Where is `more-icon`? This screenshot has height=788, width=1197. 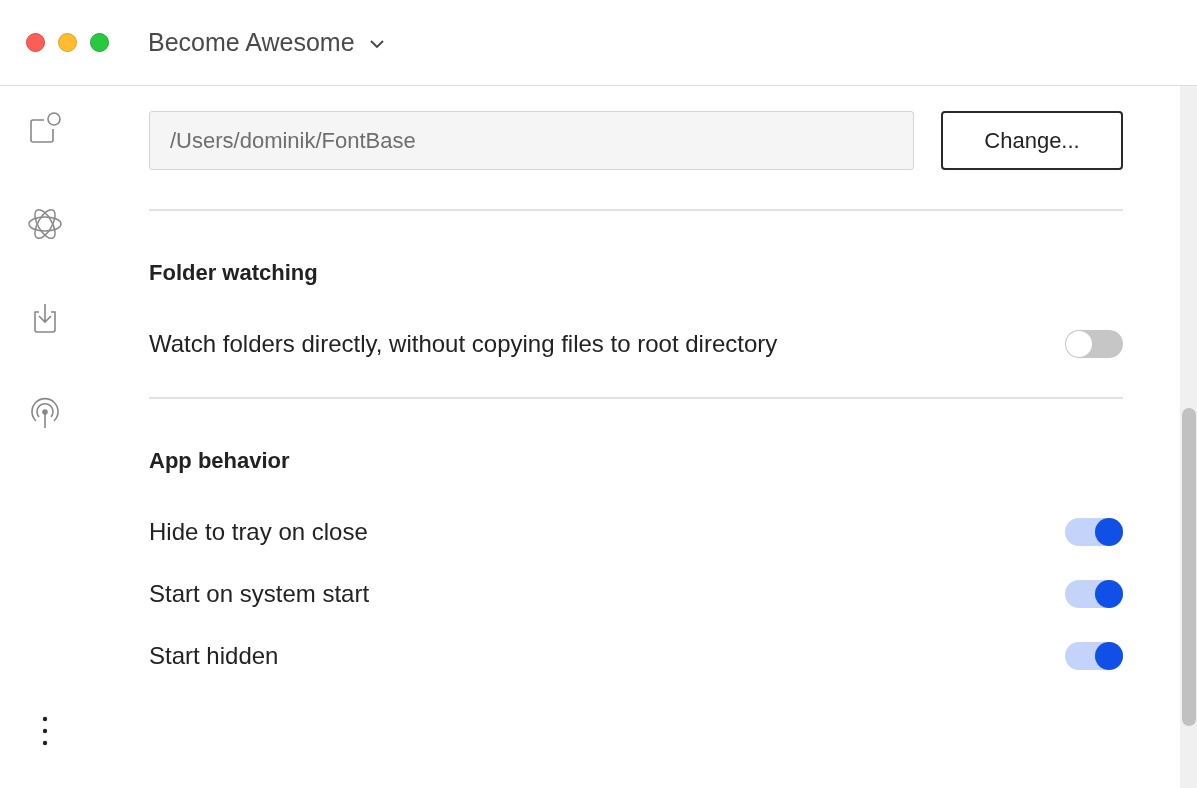 more-icon is located at coordinates (45, 731).